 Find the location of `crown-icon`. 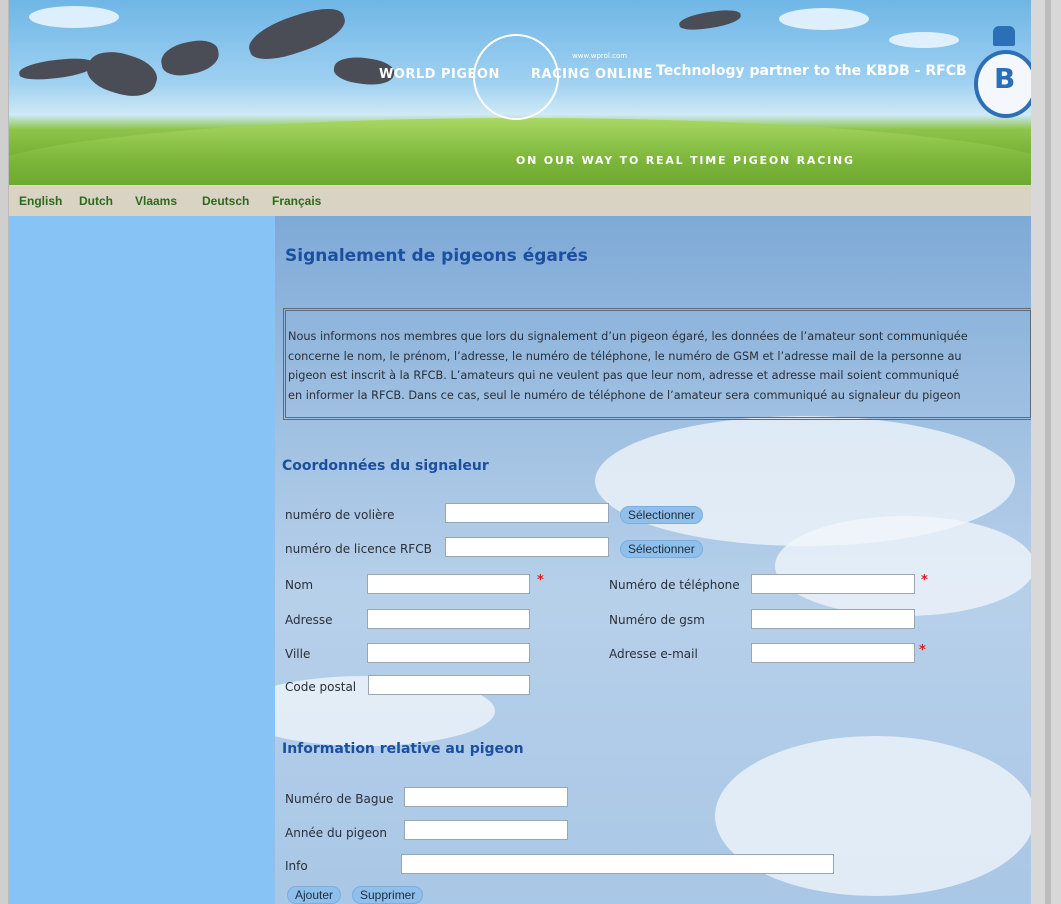

crown-icon is located at coordinates (1004, 36).